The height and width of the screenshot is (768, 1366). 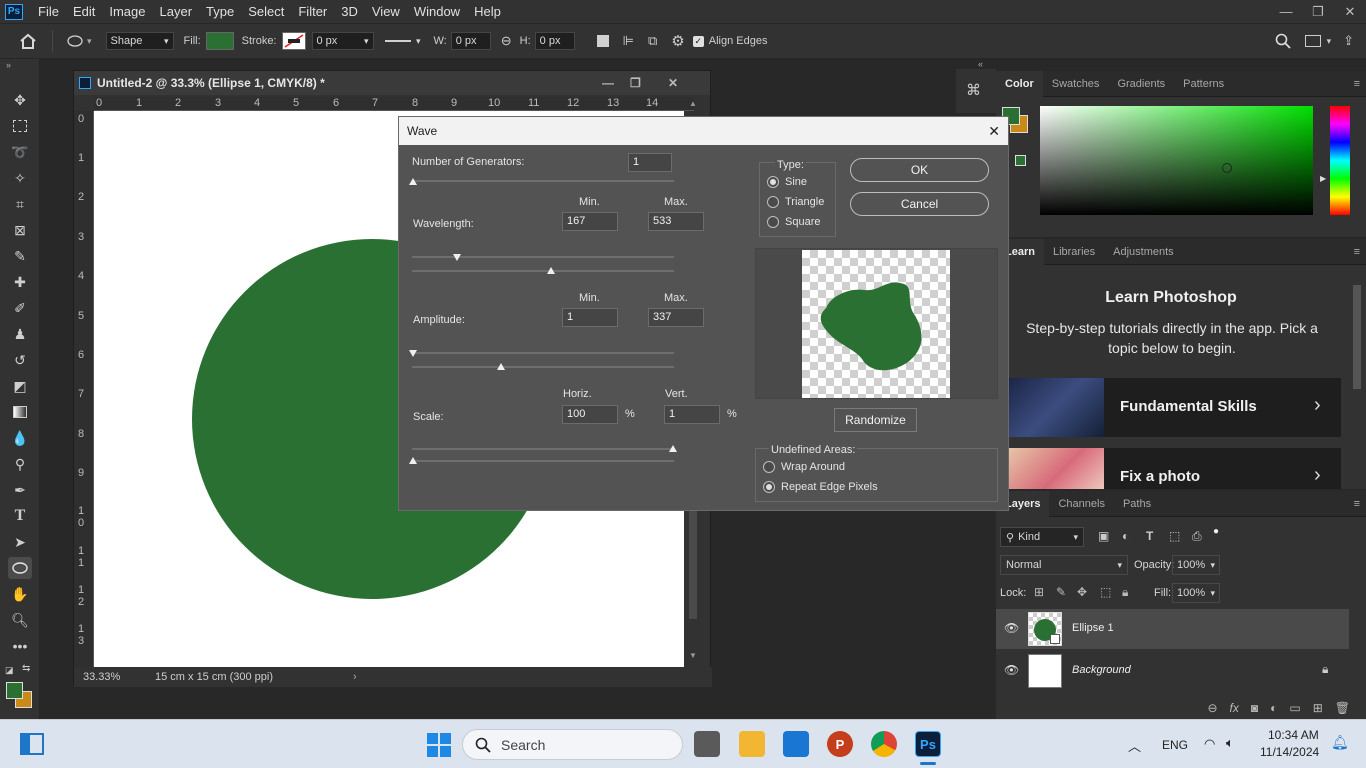 What do you see at coordinates (693, 655) in the screenshot?
I see `scroll-down-icon: ▼` at bounding box center [693, 655].